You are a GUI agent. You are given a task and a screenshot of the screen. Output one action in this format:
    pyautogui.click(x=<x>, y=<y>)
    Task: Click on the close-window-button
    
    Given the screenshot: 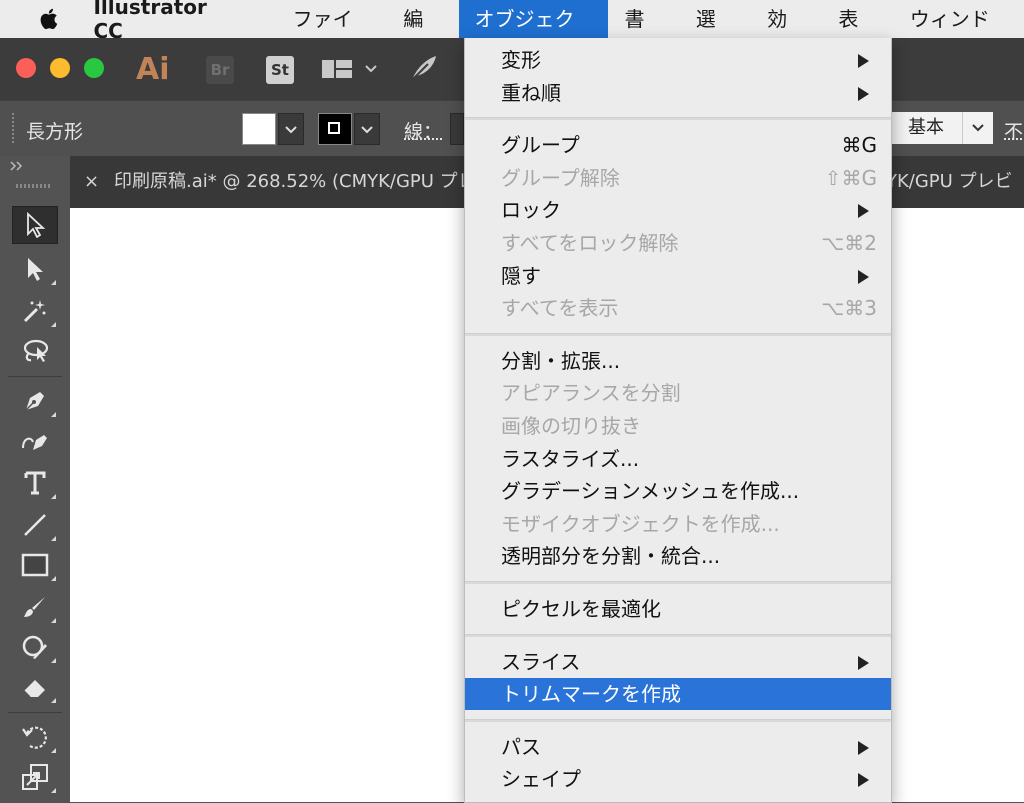 What is the action you would take?
    pyautogui.click(x=26, y=68)
    